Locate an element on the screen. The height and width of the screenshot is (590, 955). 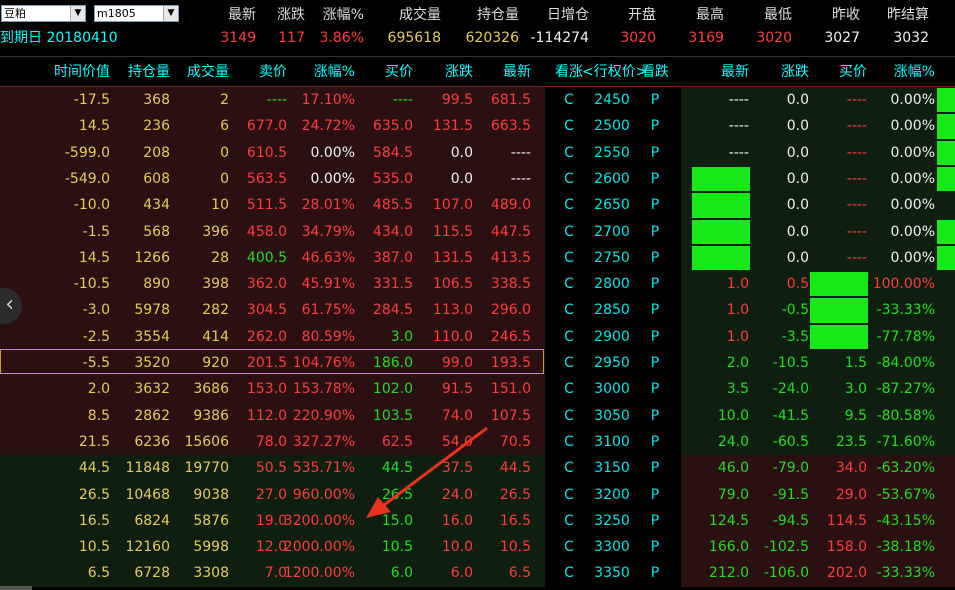
annotation-arrow is located at coordinates (427, 472).